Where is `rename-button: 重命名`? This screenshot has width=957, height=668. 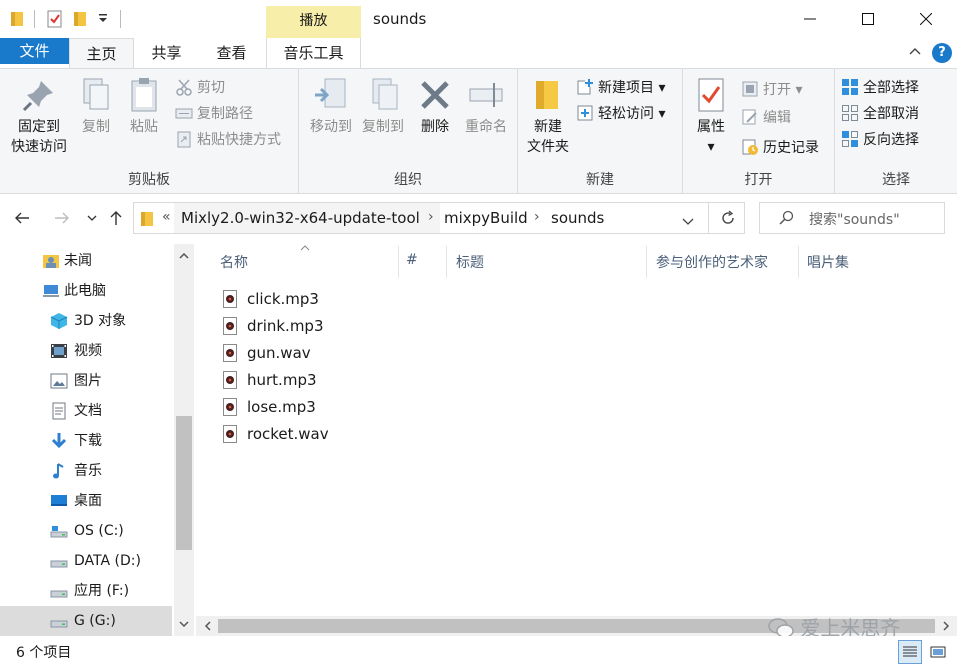 rename-button: 重命名 is located at coordinates (486, 106).